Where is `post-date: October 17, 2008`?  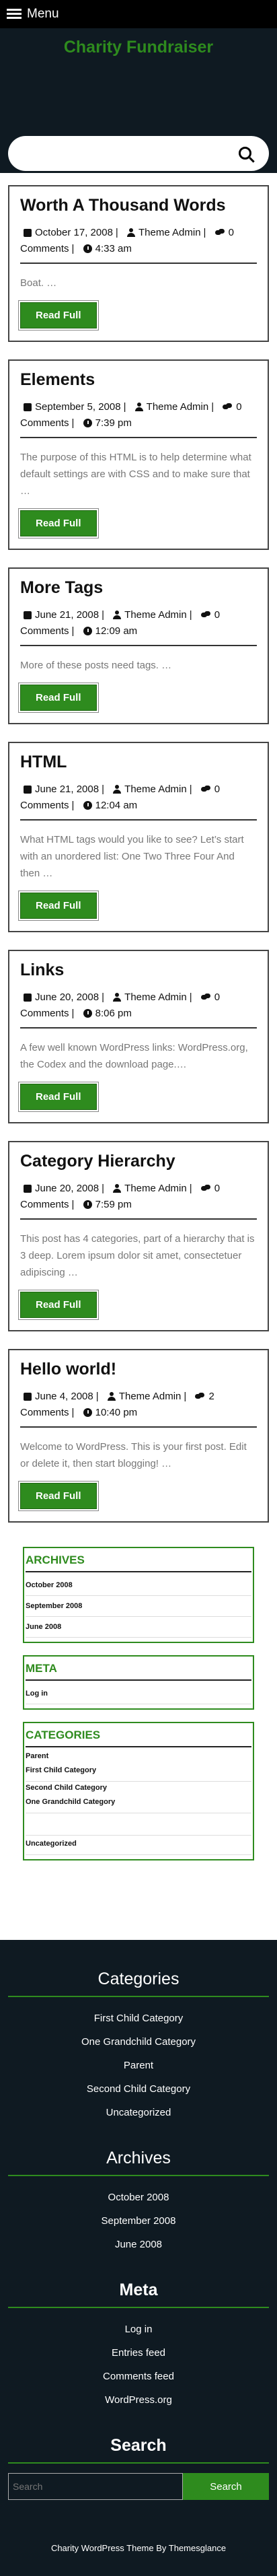
post-date: October 17, 2008 is located at coordinates (74, 232).